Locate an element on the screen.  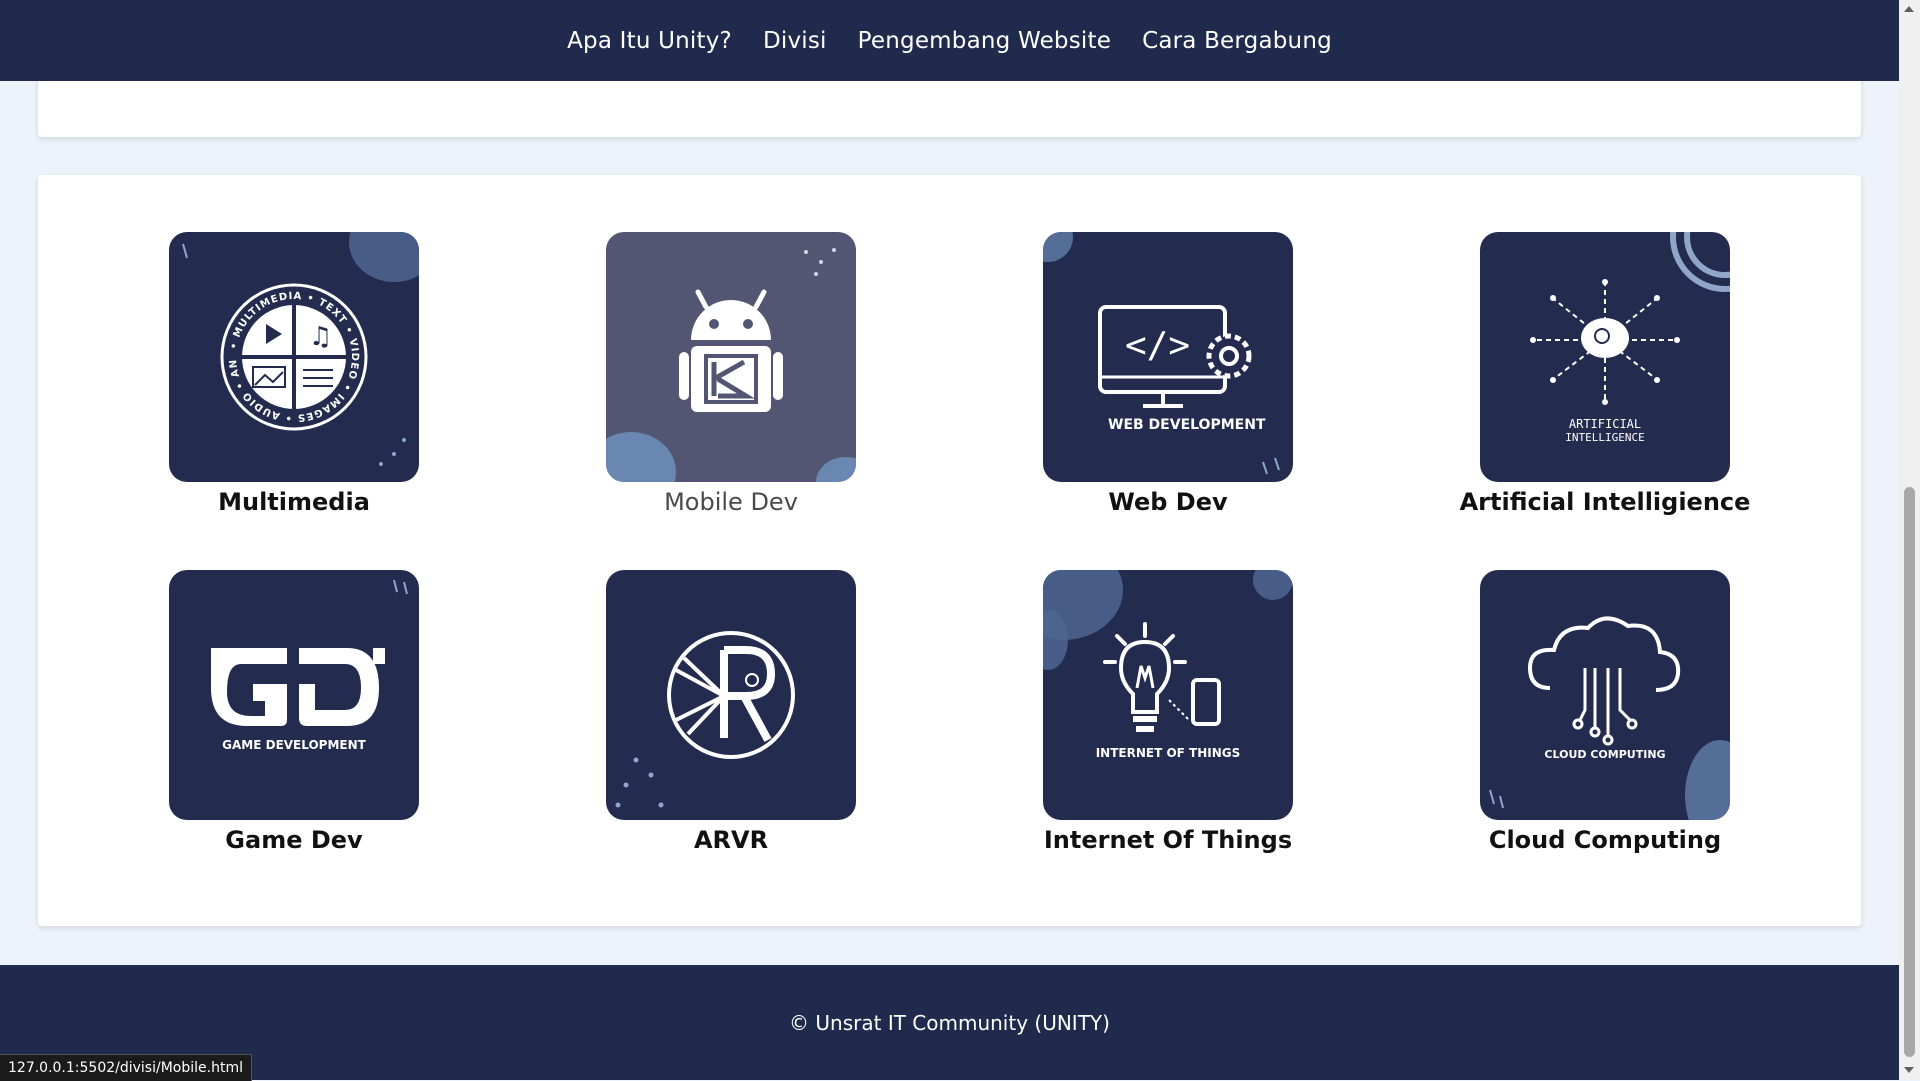
arvr-logo-icon is located at coordinates (731, 695).